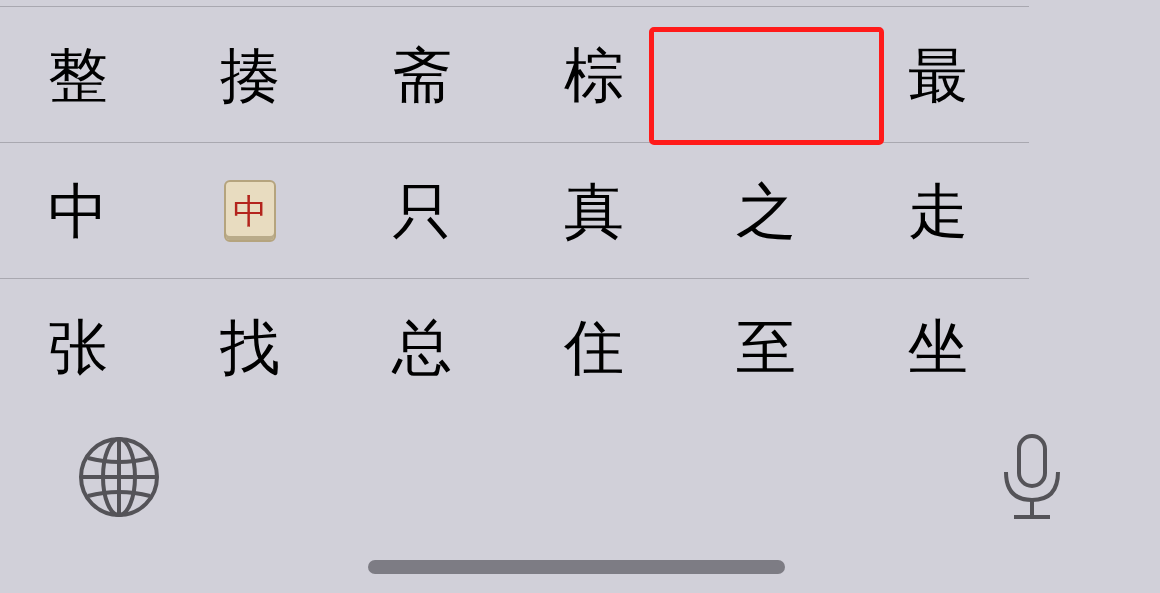  Describe the element at coordinates (422, 346) in the screenshot. I see `candidate-character: 总` at that location.